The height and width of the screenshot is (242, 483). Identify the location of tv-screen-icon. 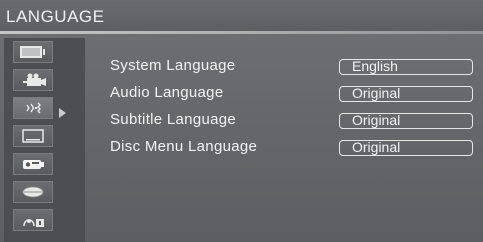
(33, 52).